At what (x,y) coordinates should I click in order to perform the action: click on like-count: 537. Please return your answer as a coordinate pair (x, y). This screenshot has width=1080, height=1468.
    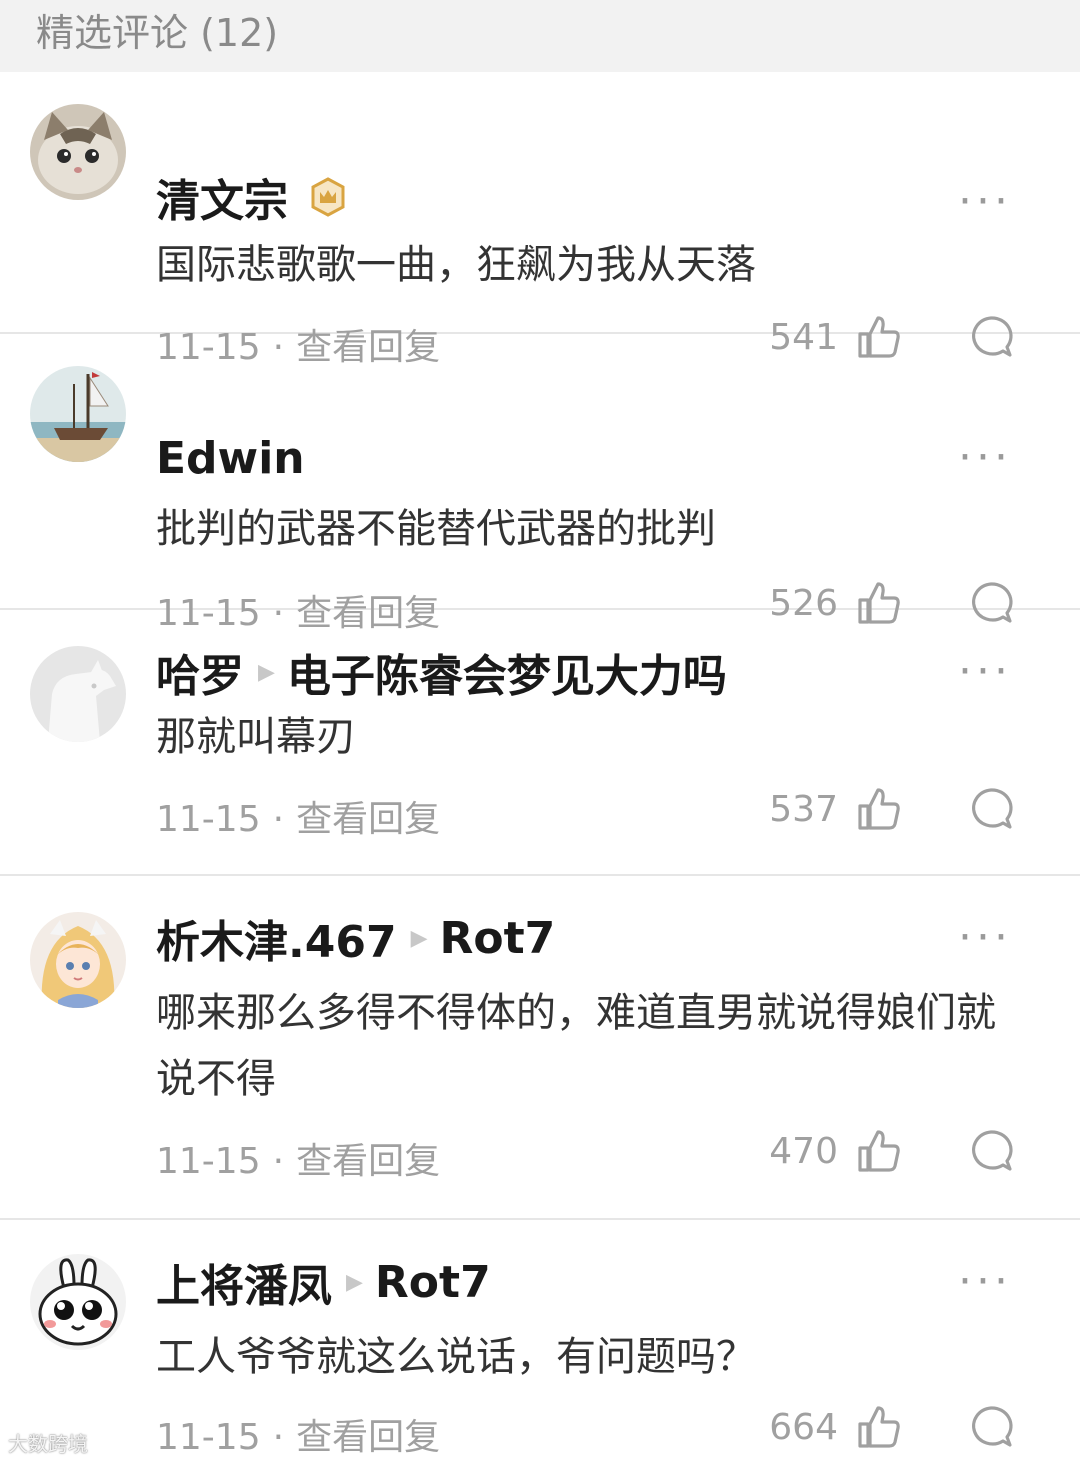
    Looking at the image, I should click on (803, 809).